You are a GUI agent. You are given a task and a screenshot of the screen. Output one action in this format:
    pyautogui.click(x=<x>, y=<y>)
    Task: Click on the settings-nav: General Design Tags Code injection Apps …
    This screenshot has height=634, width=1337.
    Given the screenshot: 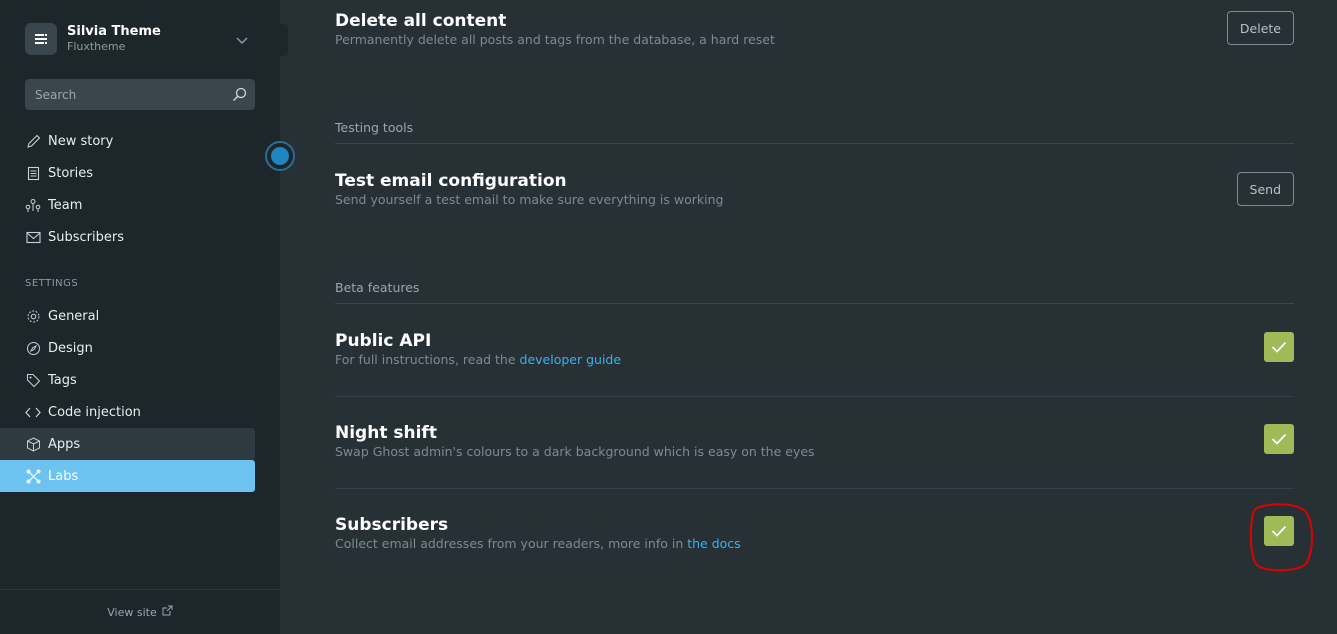 What is the action you would take?
    pyautogui.click(x=140, y=396)
    